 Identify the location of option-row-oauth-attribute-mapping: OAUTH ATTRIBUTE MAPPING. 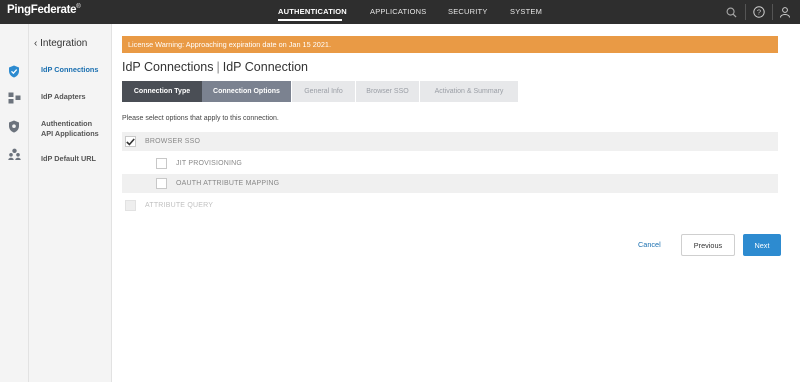
(450, 183).